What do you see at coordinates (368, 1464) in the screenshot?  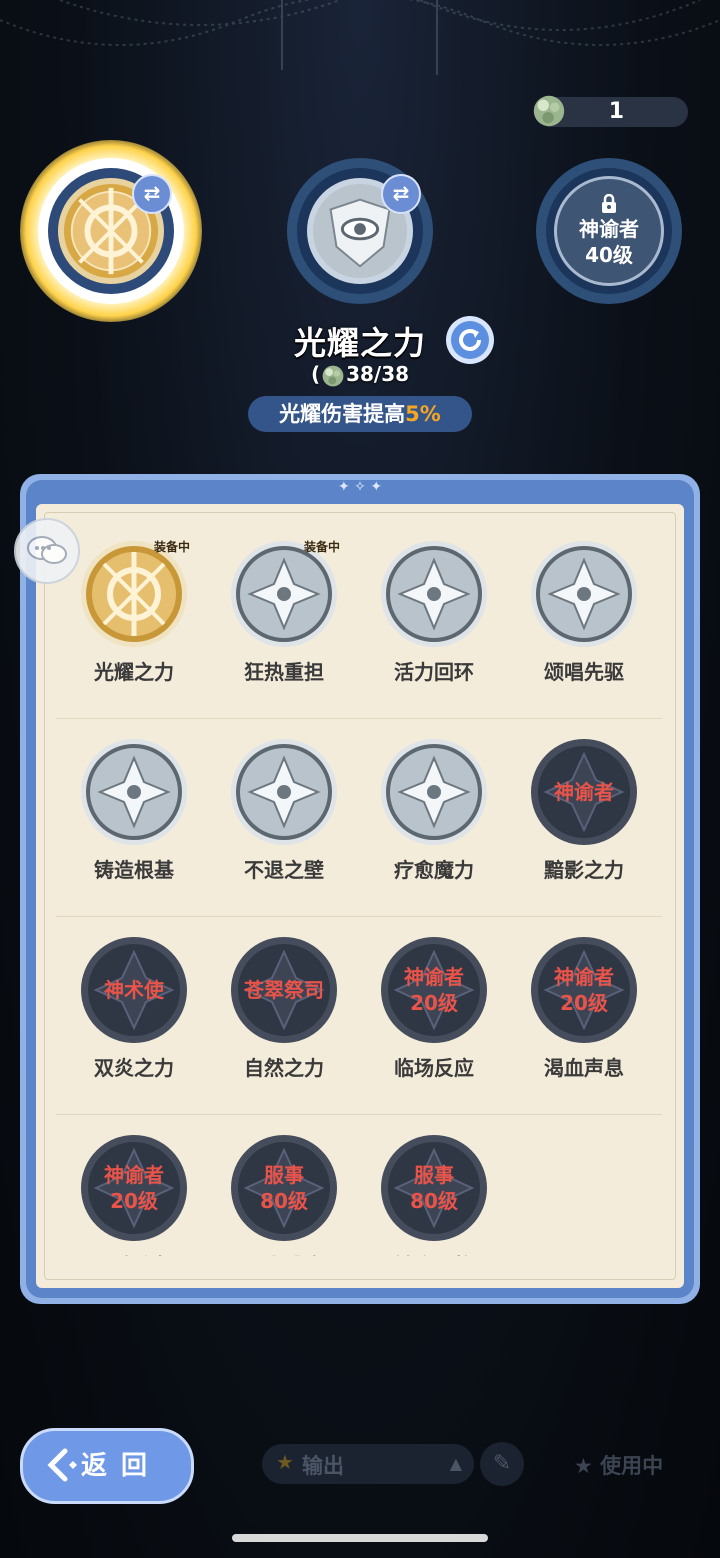 I see `filter-dropdown: ★ 输出 ▲` at bounding box center [368, 1464].